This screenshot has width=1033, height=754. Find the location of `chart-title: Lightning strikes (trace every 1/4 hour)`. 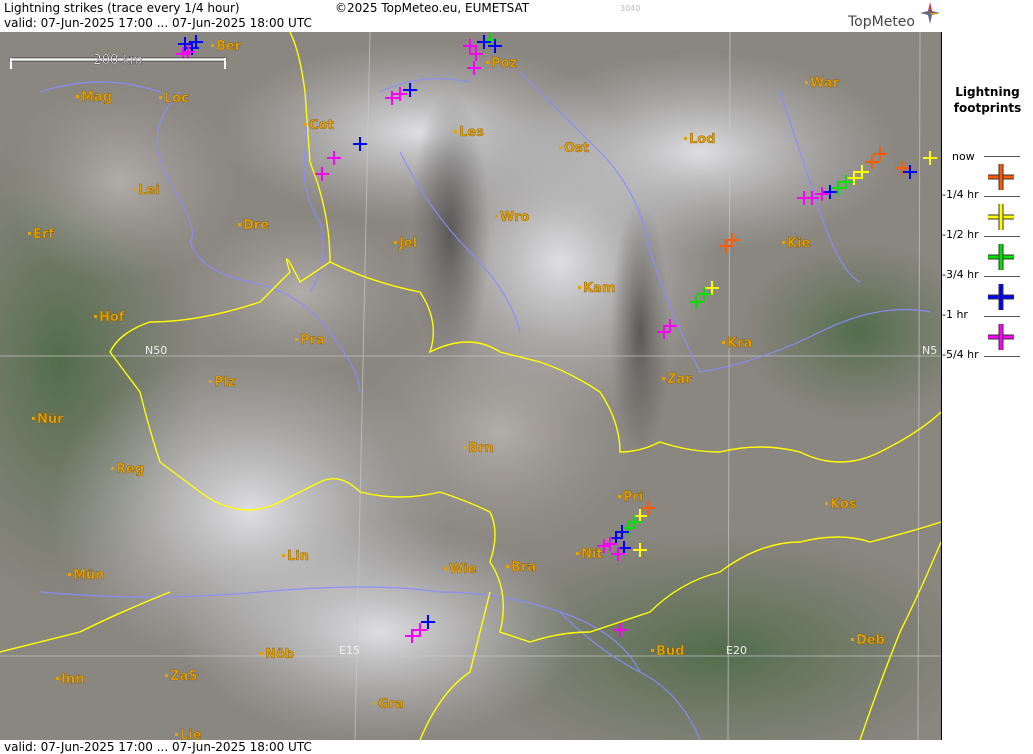

chart-title: Lightning strikes (trace every 1/4 hour) is located at coordinates (122, 8).